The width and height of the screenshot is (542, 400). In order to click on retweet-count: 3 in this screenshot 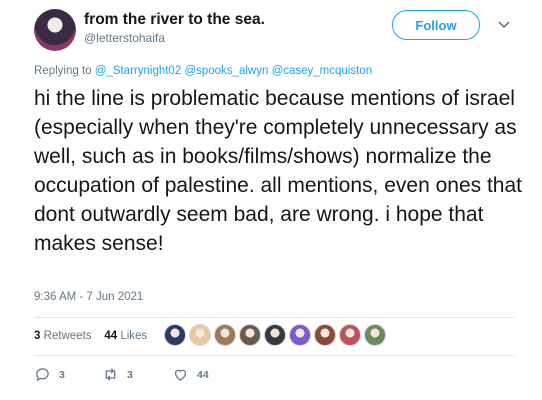, I will do `click(130, 374)`.